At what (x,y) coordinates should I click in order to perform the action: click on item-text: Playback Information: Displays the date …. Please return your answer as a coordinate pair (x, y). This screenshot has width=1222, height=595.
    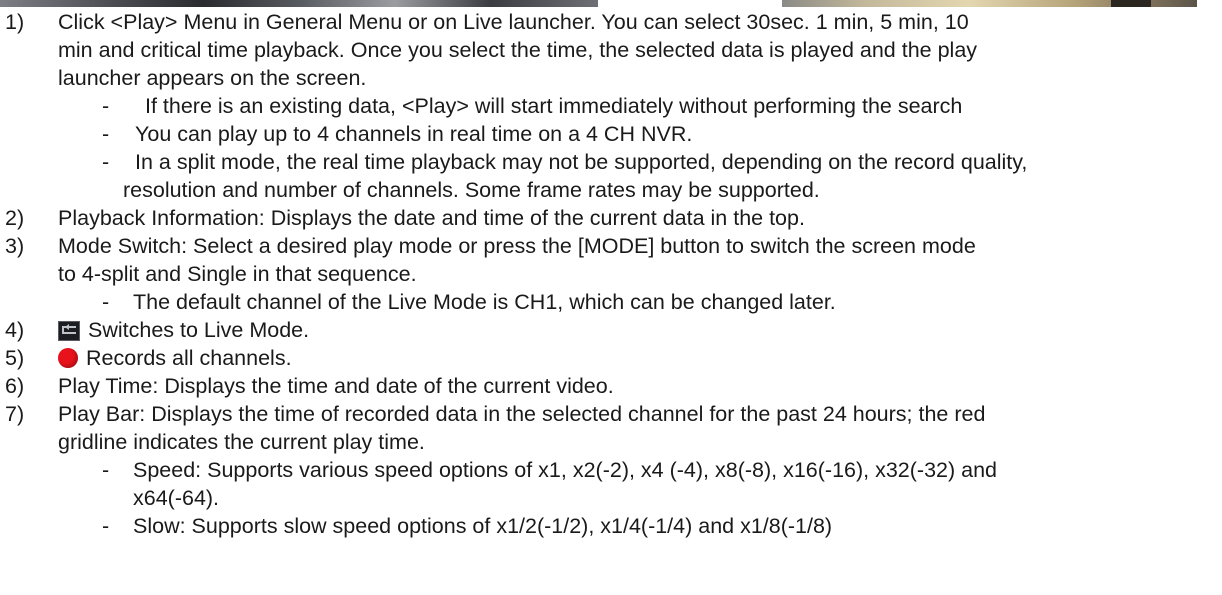
    Looking at the image, I should click on (431, 218).